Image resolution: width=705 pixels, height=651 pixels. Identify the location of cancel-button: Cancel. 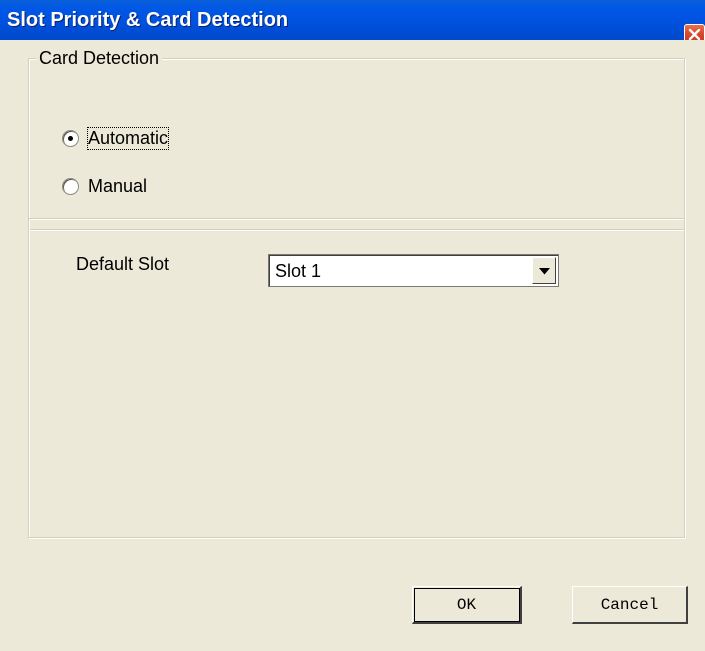
(630, 605).